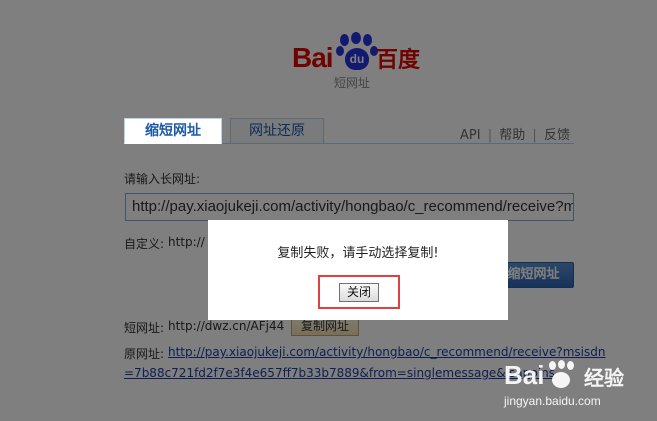  I want to click on dialog-message: 复制失败，请手动选择复制!, so click(358, 253).